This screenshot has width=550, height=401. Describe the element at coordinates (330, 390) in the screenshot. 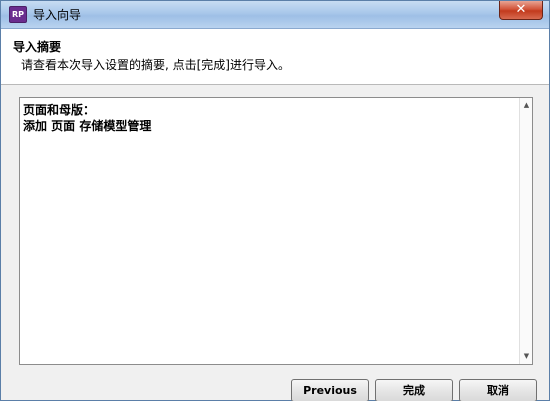

I see `previous-button: Previous` at that location.